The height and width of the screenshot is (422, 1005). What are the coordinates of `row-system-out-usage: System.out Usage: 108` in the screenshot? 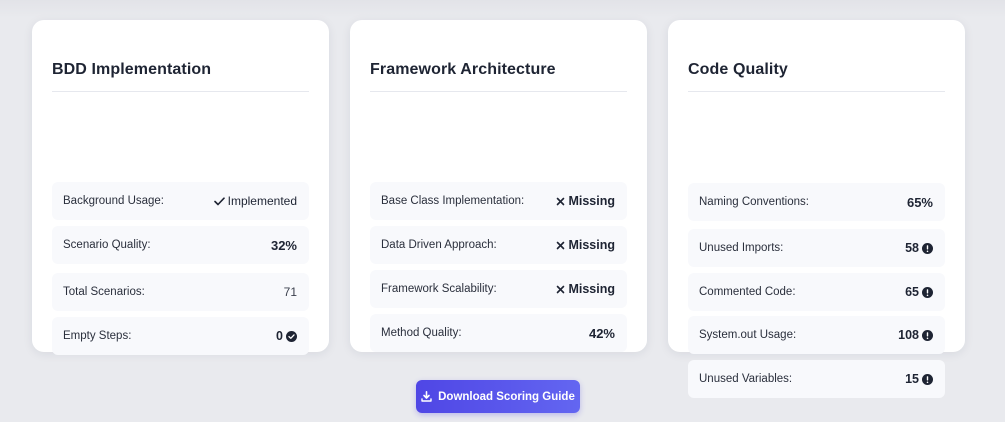 It's located at (816, 335).